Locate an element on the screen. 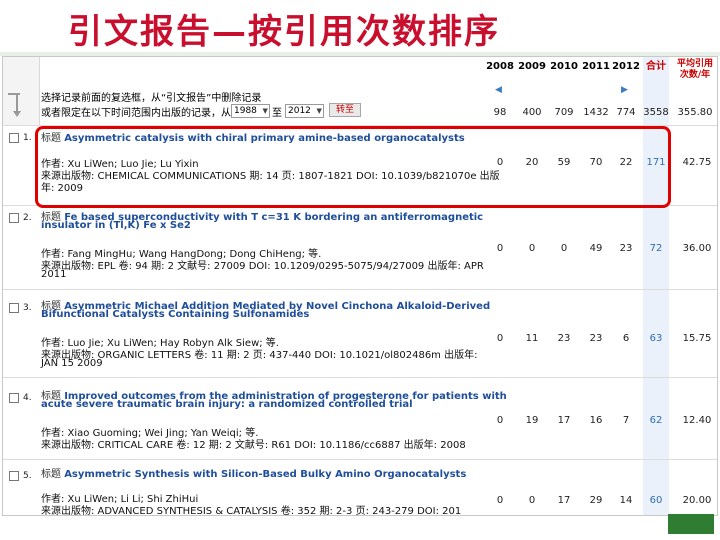  year-header-2011: 2011 is located at coordinates (596, 66).